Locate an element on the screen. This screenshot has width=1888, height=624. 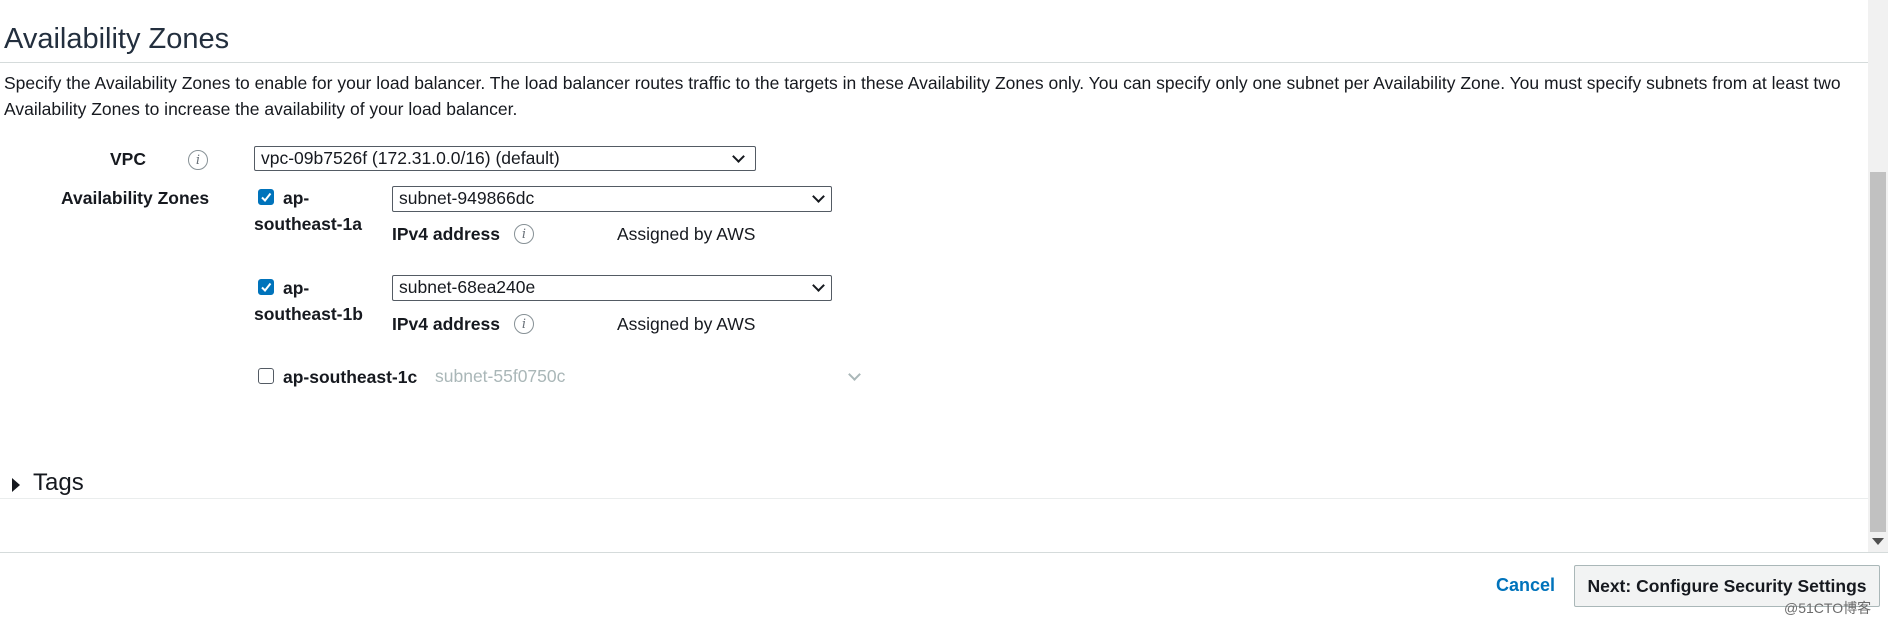
vpc-label: VPC is located at coordinates (128, 159).